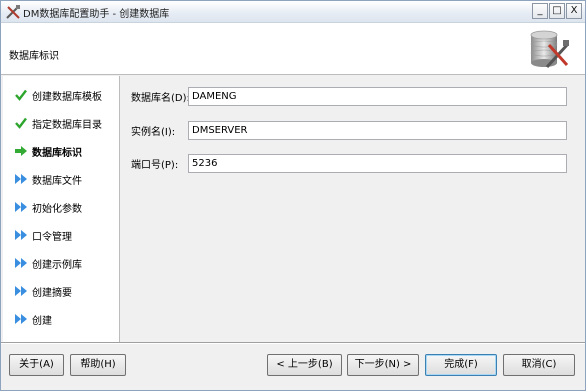 The height and width of the screenshot is (391, 586). What do you see at coordinates (57, 153) in the screenshot?
I see `step-label: 数据库标识` at bounding box center [57, 153].